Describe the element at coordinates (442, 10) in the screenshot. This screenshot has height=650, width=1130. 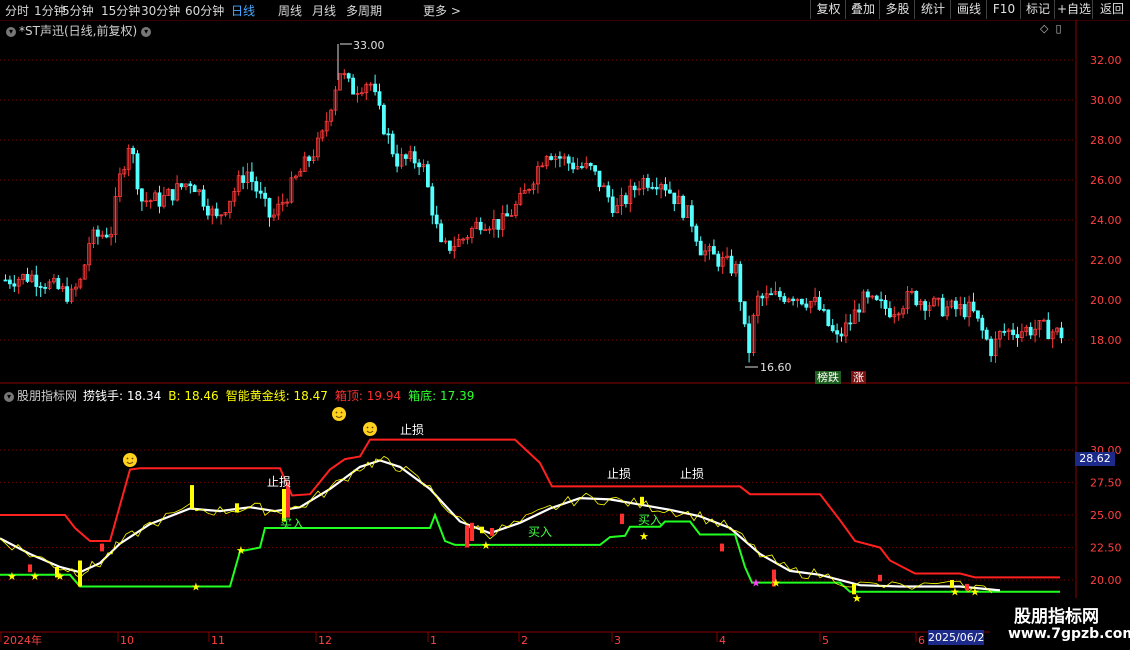
I see `more-periods-button: 更多 >` at that location.